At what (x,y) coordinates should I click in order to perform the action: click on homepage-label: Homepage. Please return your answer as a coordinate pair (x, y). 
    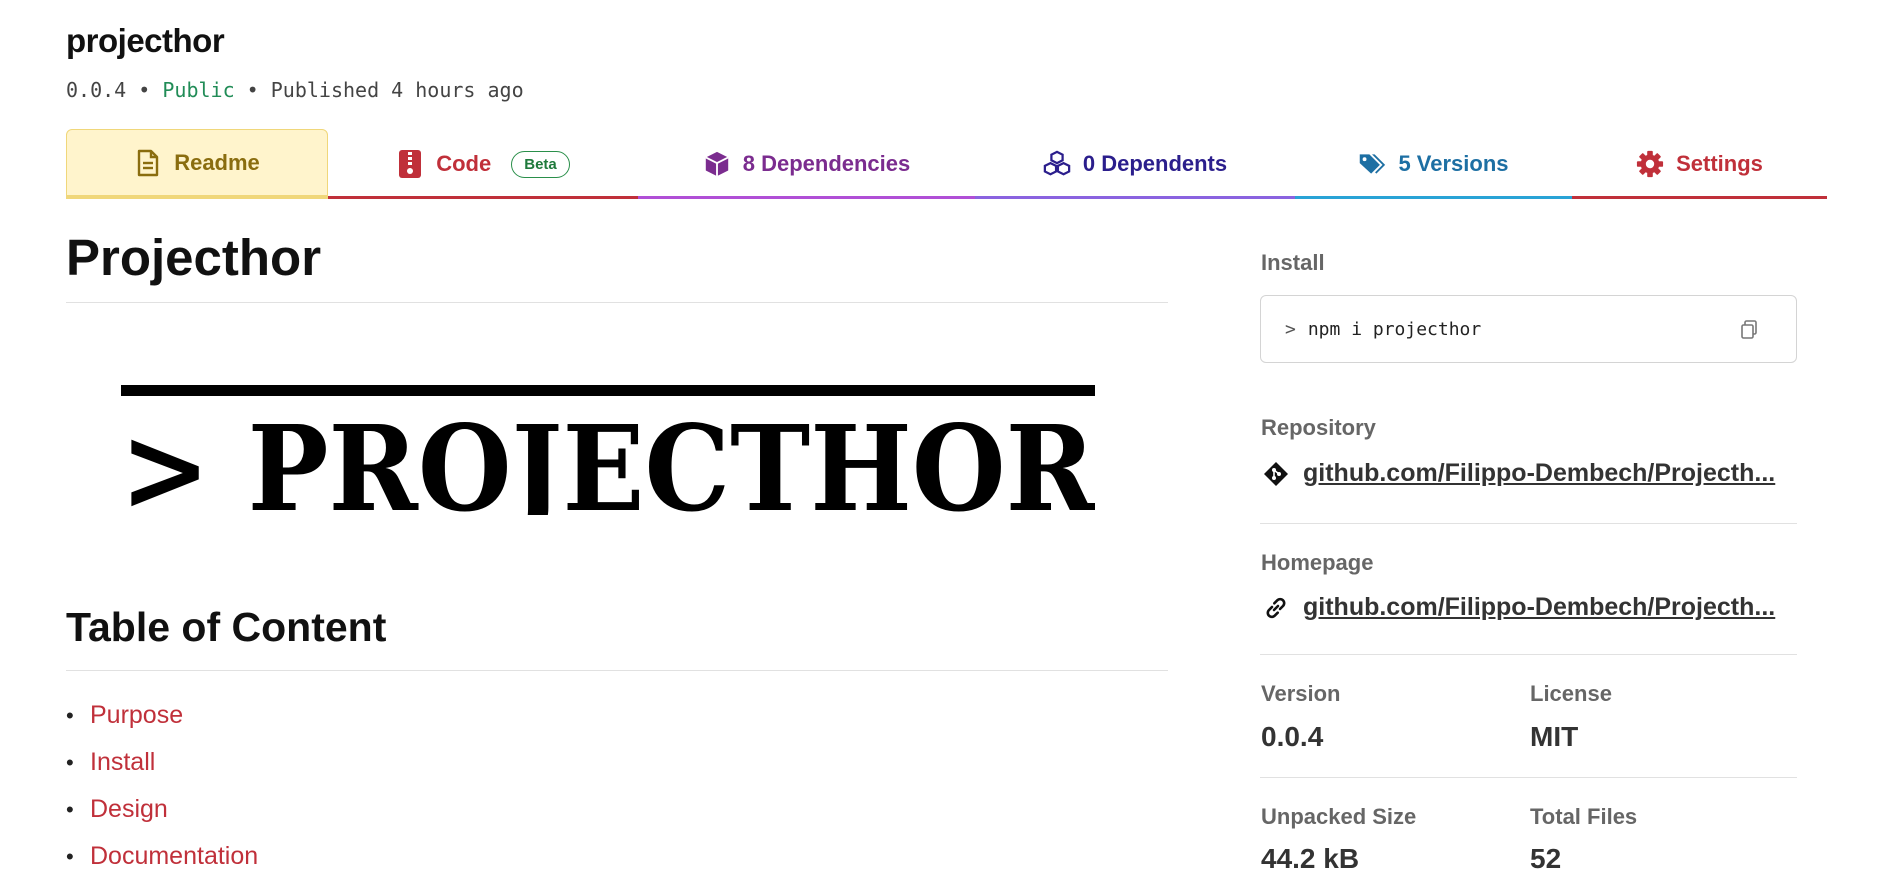
    Looking at the image, I should click on (1317, 562).